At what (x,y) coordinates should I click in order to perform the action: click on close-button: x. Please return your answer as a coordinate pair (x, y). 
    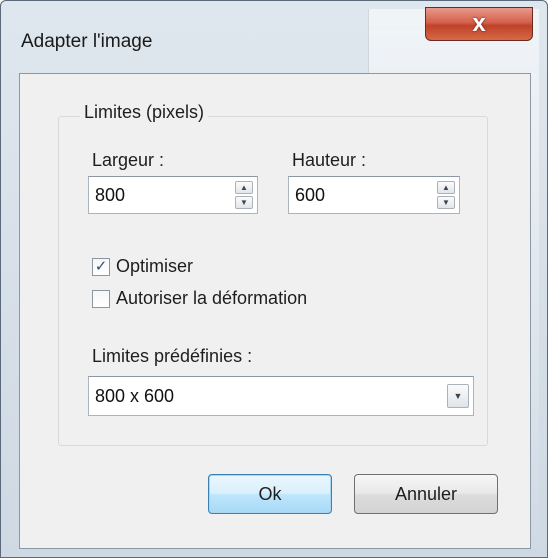
    Looking at the image, I should click on (479, 24).